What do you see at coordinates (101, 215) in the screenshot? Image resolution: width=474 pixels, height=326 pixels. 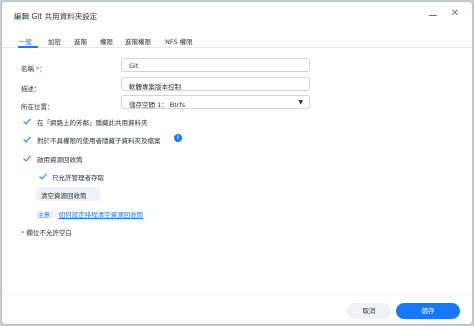 I see `schedule-empty-link: 如何設定排程清空資源回收筒` at bounding box center [101, 215].